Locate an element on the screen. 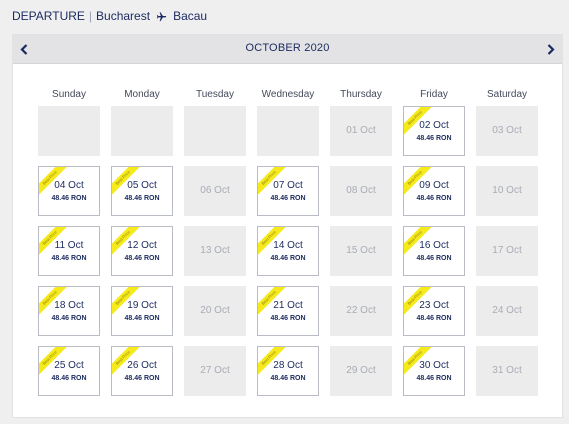 This screenshot has height=424, width=569. day-date: 05 Oct is located at coordinates (142, 185).